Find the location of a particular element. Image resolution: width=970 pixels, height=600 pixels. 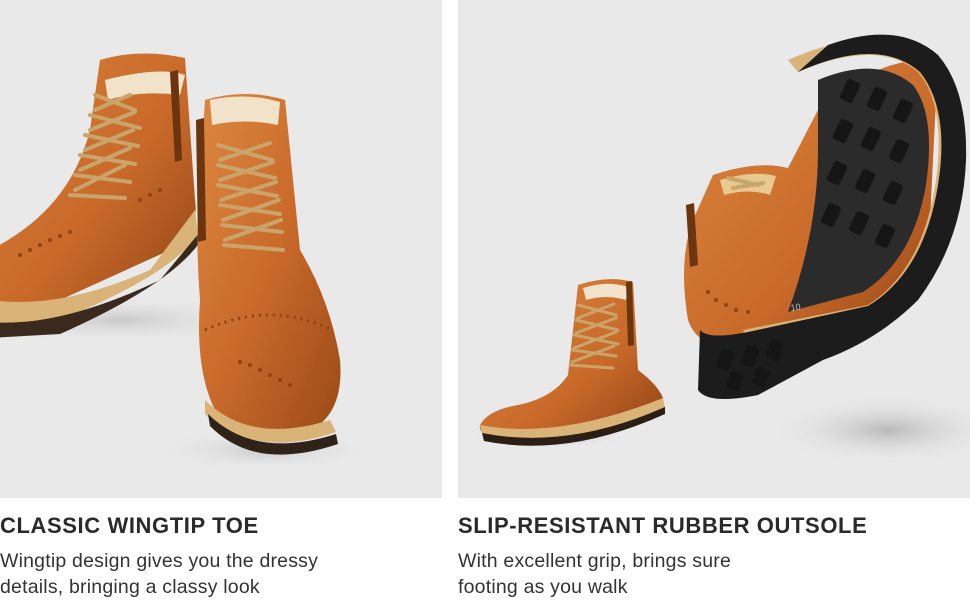

feature-title: SLIP-RESISTANT RUBBER OUTSOLE is located at coordinates (663, 525).